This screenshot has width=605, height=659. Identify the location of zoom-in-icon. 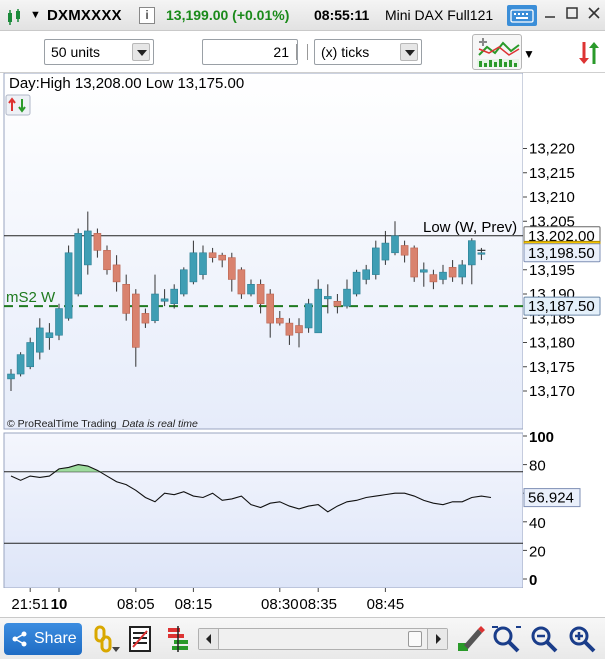
(582, 639).